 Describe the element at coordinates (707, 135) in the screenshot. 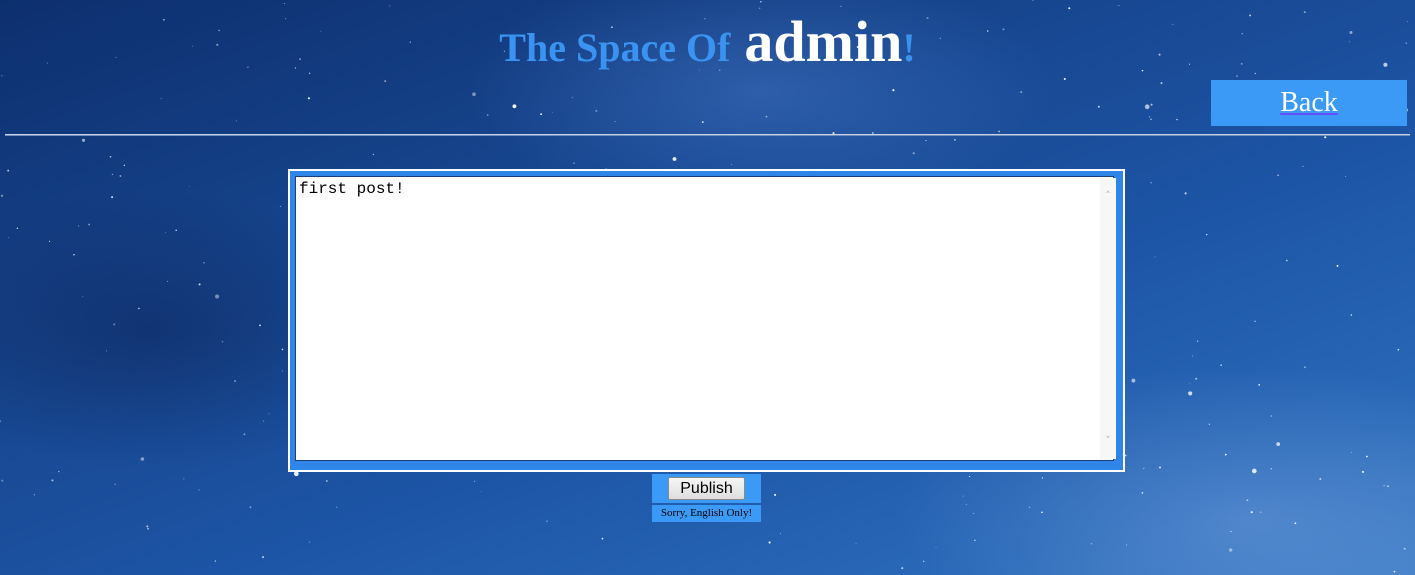

I see `header-divider` at that location.